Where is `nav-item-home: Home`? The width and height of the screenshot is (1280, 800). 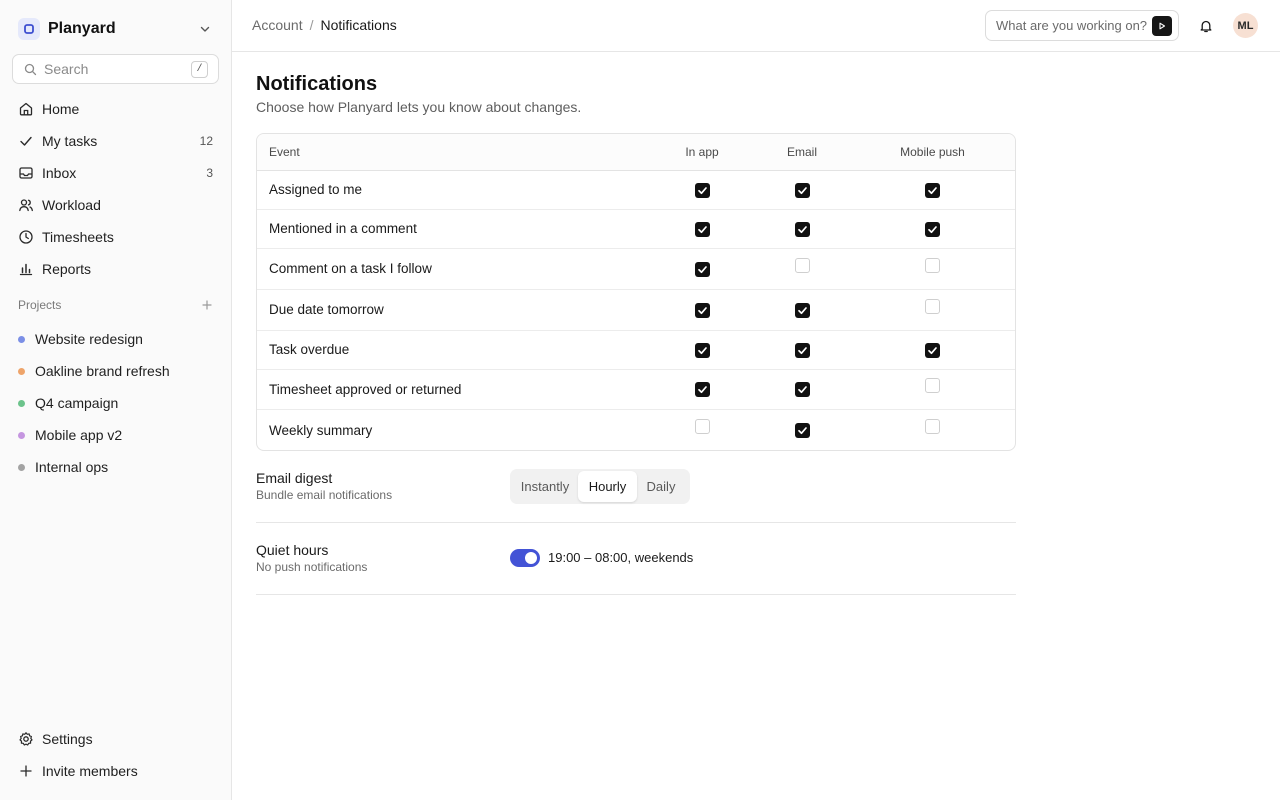 nav-item-home: Home is located at coordinates (115, 109).